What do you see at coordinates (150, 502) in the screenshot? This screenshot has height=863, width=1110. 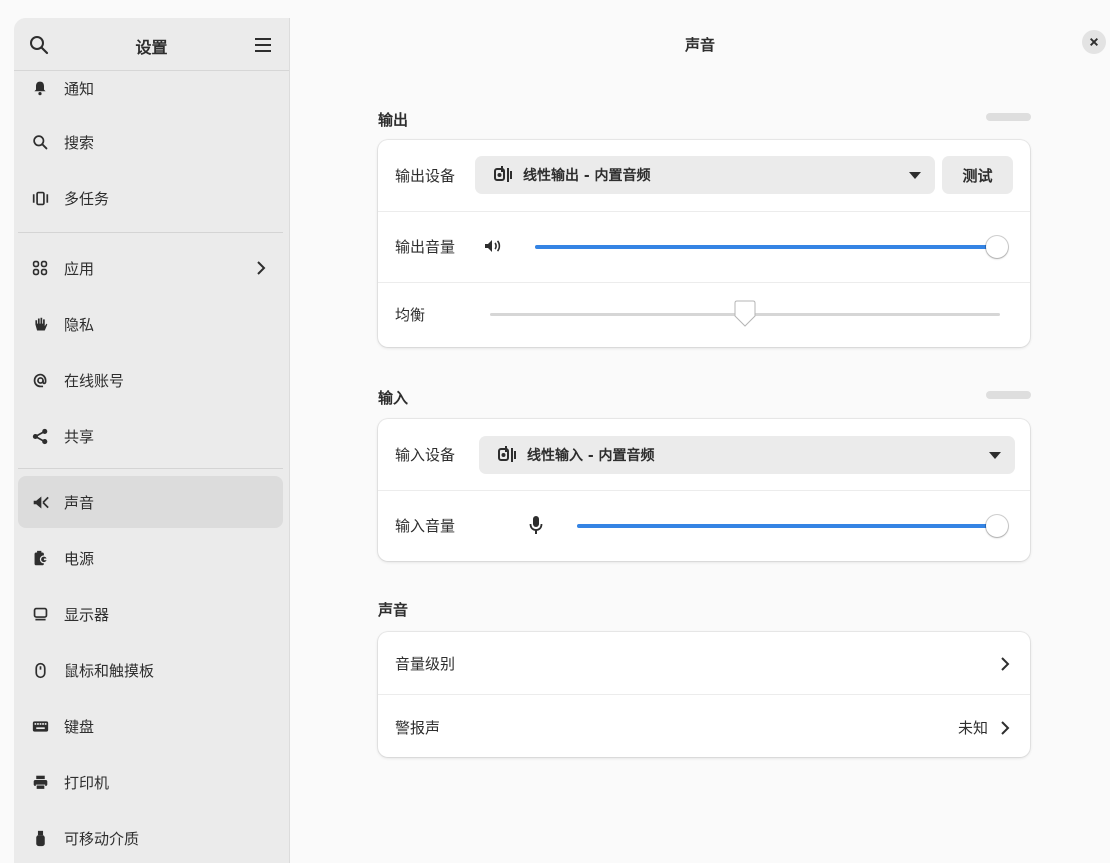 I see `sidebar-item-sound: 声音` at bounding box center [150, 502].